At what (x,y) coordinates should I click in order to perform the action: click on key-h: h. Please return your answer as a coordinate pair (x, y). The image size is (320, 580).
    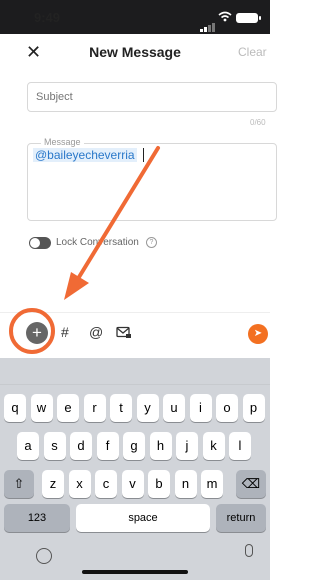
    Looking at the image, I should click on (160, 446).